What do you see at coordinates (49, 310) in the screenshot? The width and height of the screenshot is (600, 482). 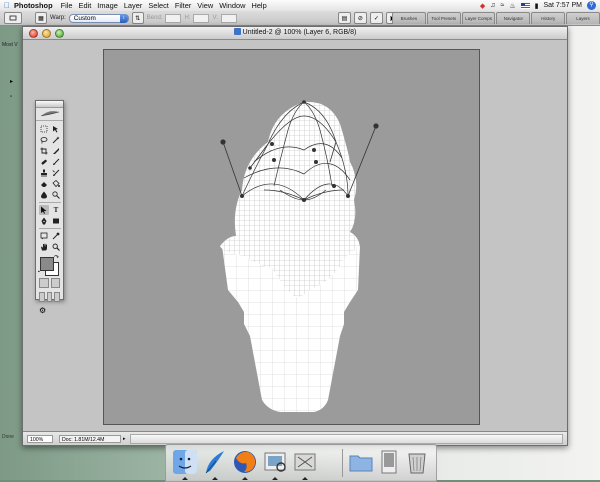 I see `jump-to-row: ⚙` at bounding box center [49, 310].